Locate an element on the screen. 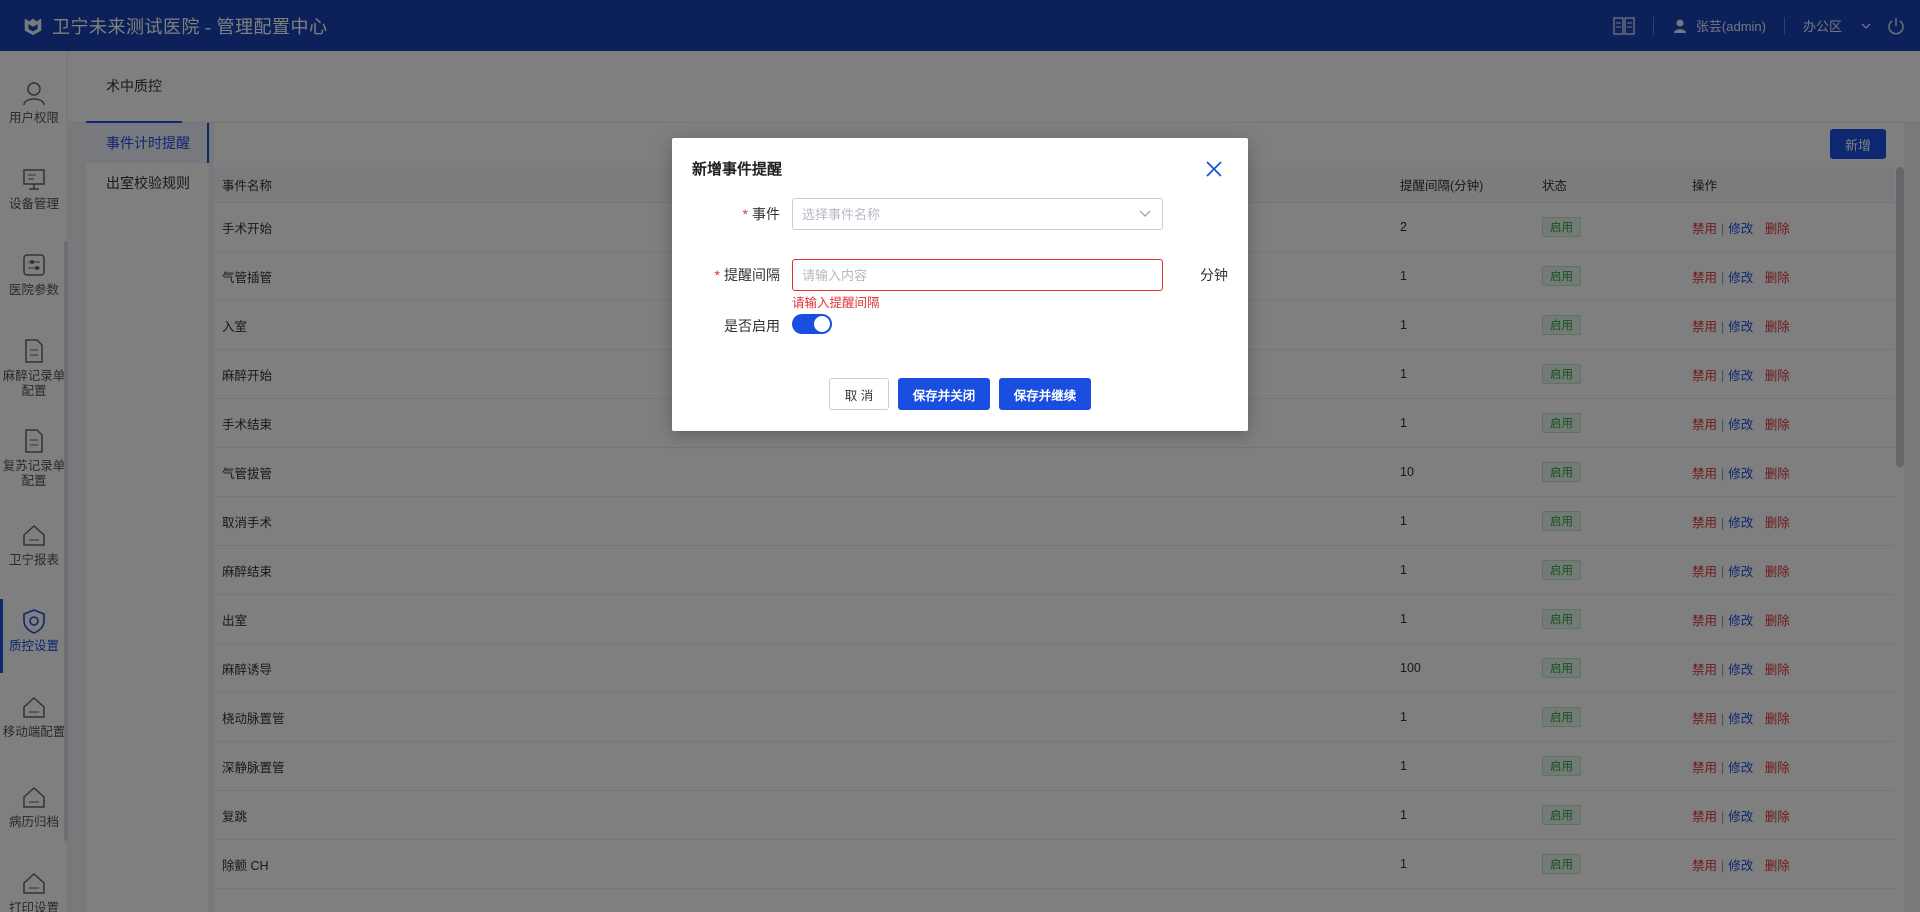  interval-unit: 分钟 is located at coordinates (1214, 275).